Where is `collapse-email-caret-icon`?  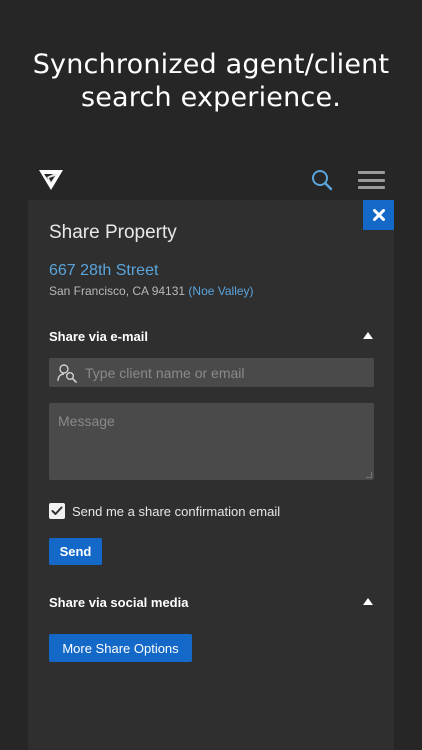
collapse-email-caret-icon is located at coordinates (368, 335).